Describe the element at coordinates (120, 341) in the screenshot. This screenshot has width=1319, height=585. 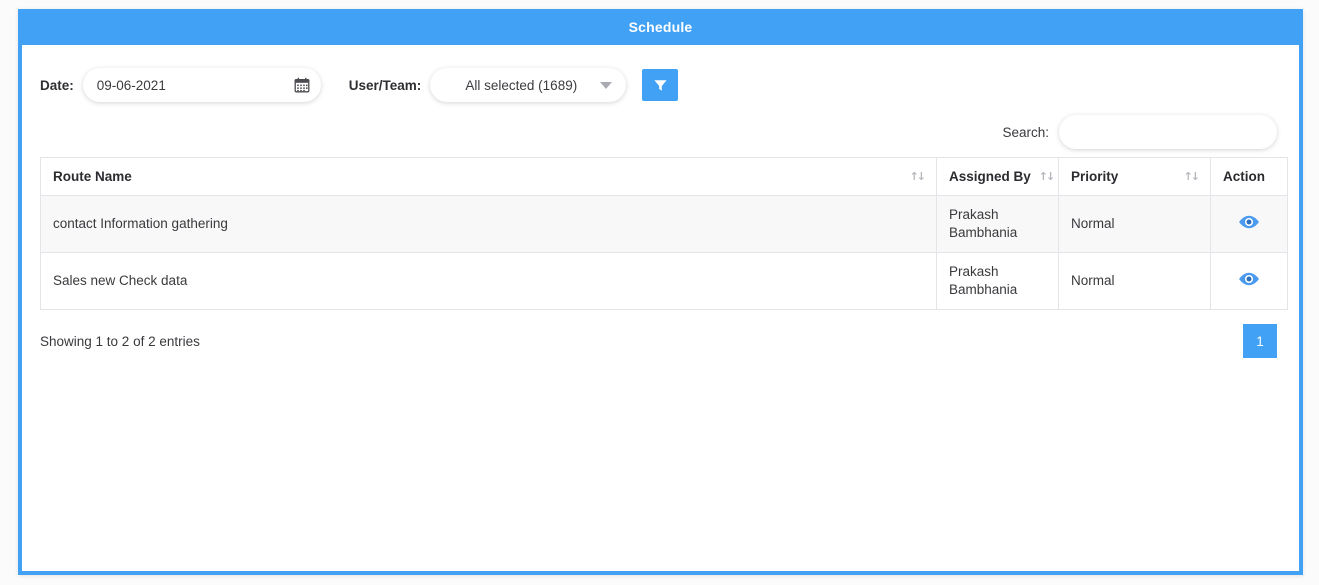
I see `entries-info: Showing 1 to 2 of 2 entries` at that location.